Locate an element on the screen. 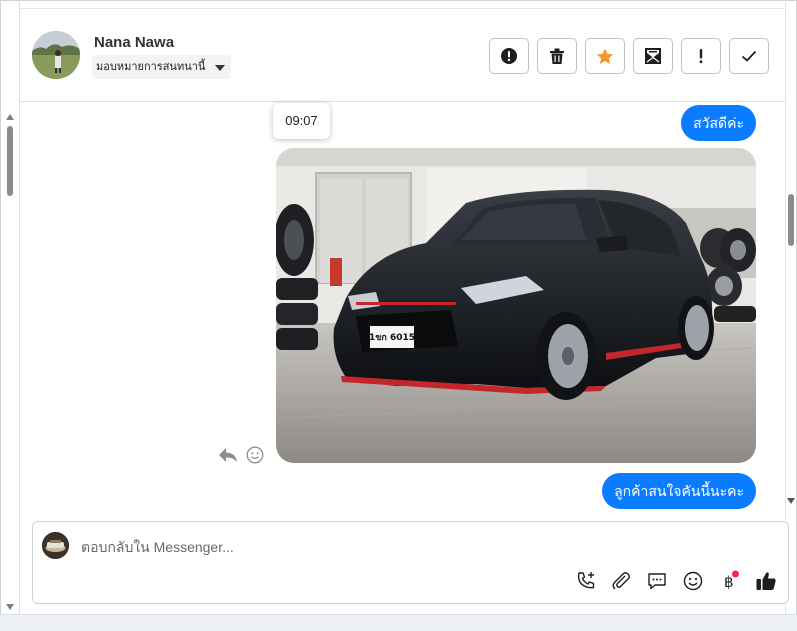 The height and width of the screenshot is (631, 797). call-plus-icon is located at coordinates (586, 581).